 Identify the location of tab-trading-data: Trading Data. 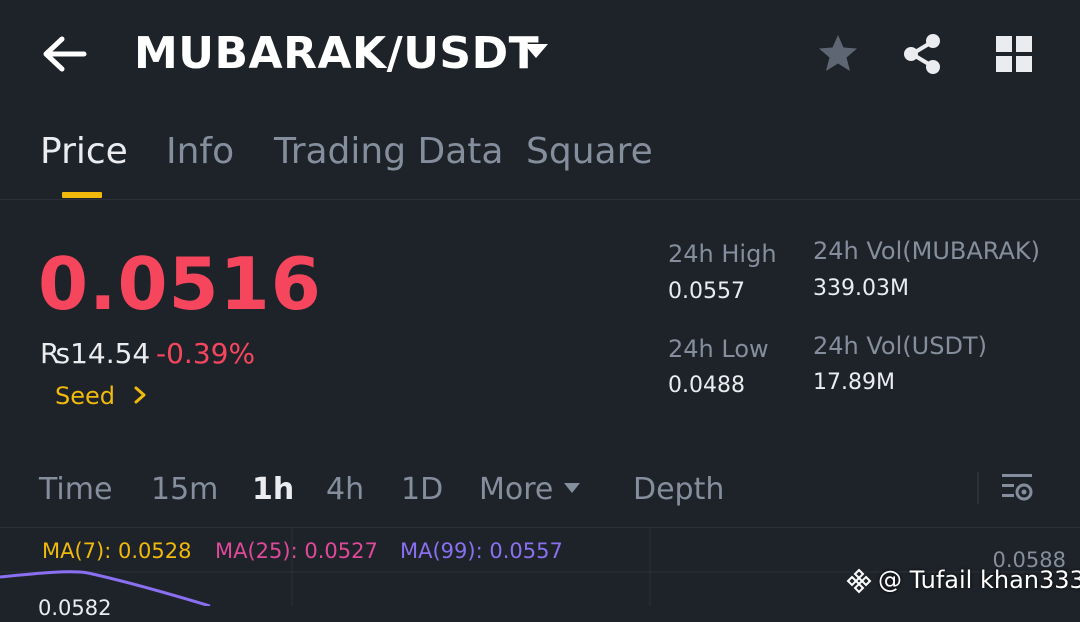
(388, 152).